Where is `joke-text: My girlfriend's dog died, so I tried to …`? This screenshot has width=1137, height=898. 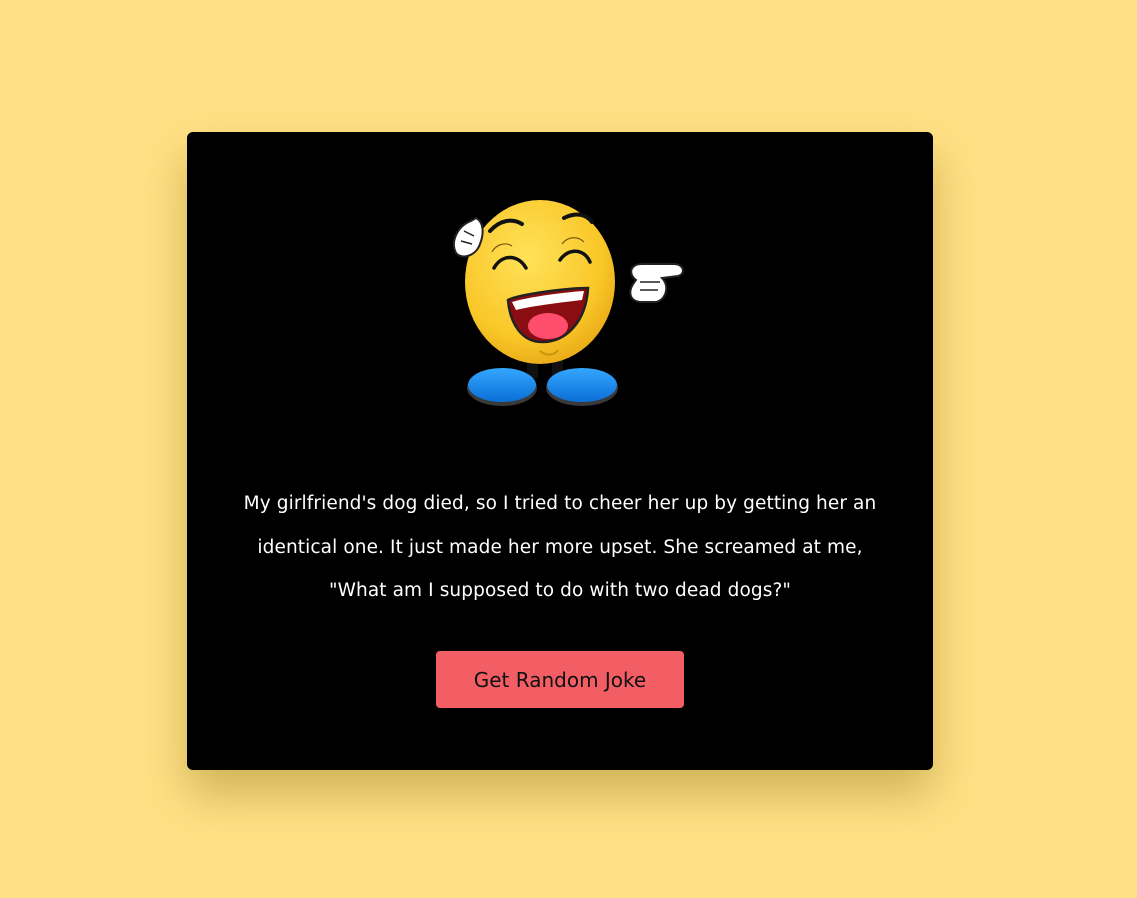 joke-text: My girlfriend's dog died, so I tried to … is located at coordinates (560, 547).